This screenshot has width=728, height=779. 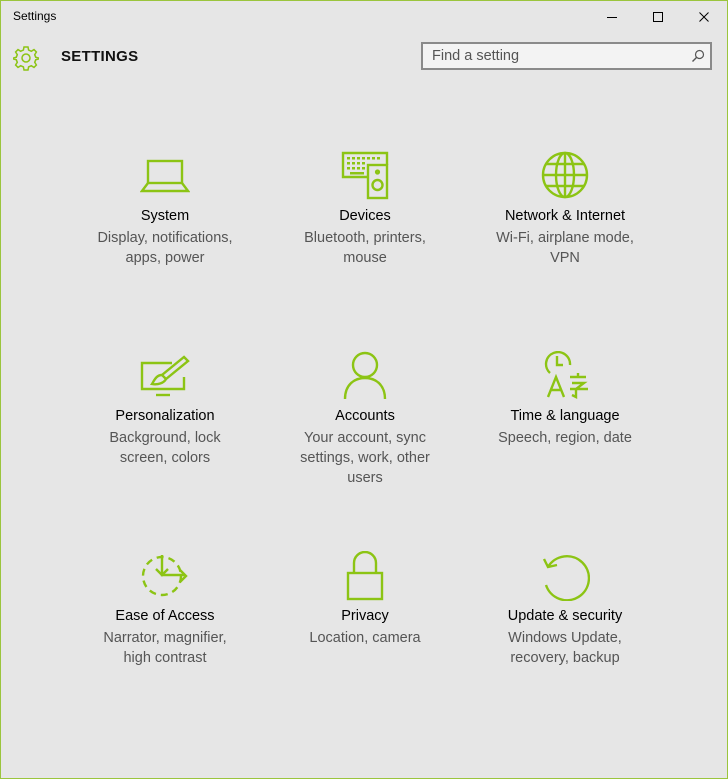 I want to click on tile-description: Windows Update, recovery, backup, so click(x=565, y=648).